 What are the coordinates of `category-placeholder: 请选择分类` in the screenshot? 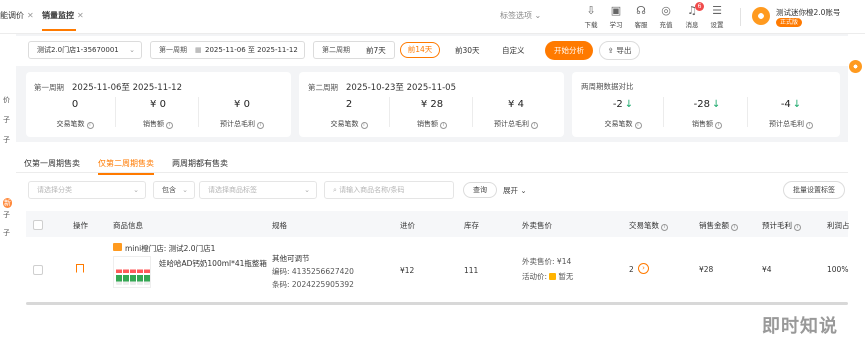 It's located at (54, 190).